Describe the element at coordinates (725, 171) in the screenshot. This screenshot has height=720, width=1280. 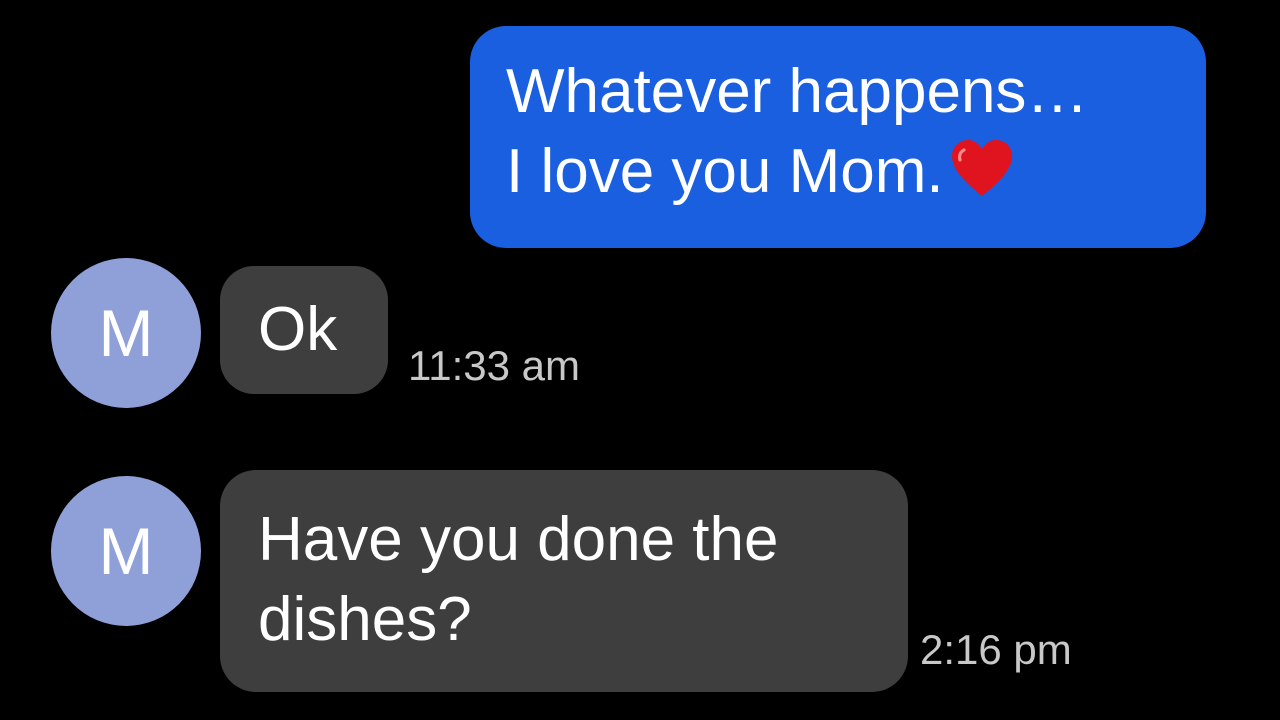
I see `sent-message-line-2-text: I love you Mom.` at that location.